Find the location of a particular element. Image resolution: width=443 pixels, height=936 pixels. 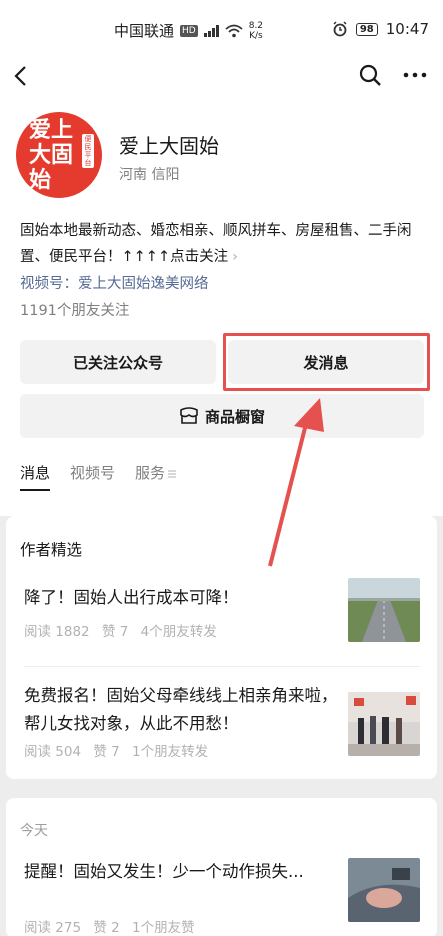

tab-services: 服务 is located at coordinates (156, 476).